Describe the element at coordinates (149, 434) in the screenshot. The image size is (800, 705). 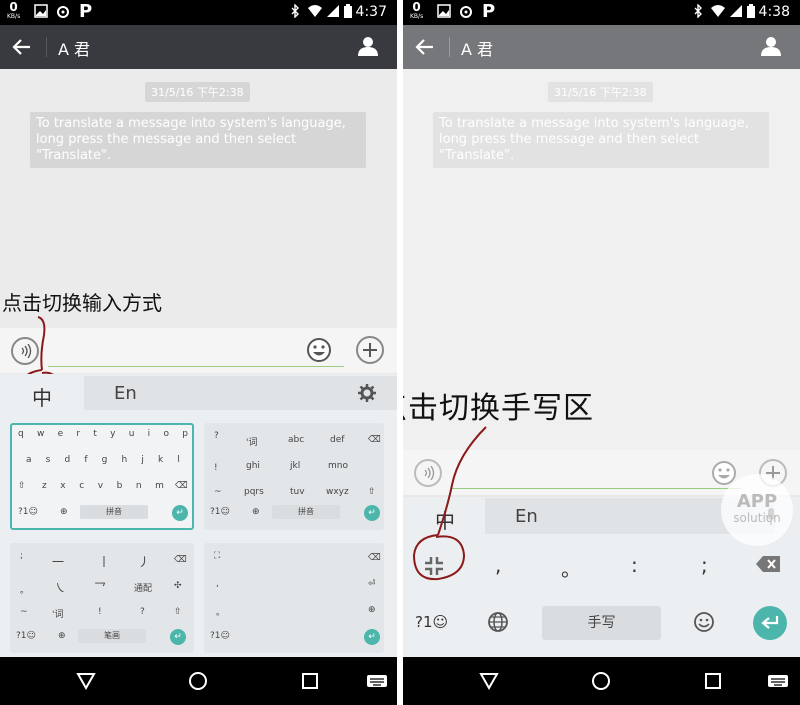
I see `key: i` at that location.